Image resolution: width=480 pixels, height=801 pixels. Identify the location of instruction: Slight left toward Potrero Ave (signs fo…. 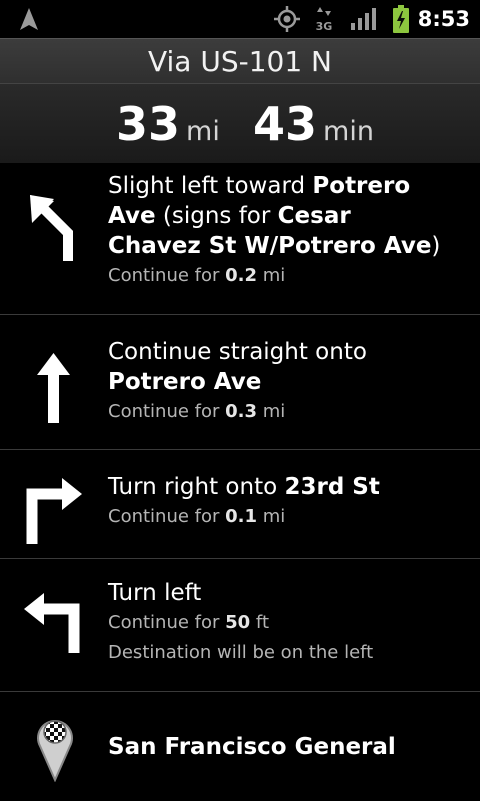
(274, 216).